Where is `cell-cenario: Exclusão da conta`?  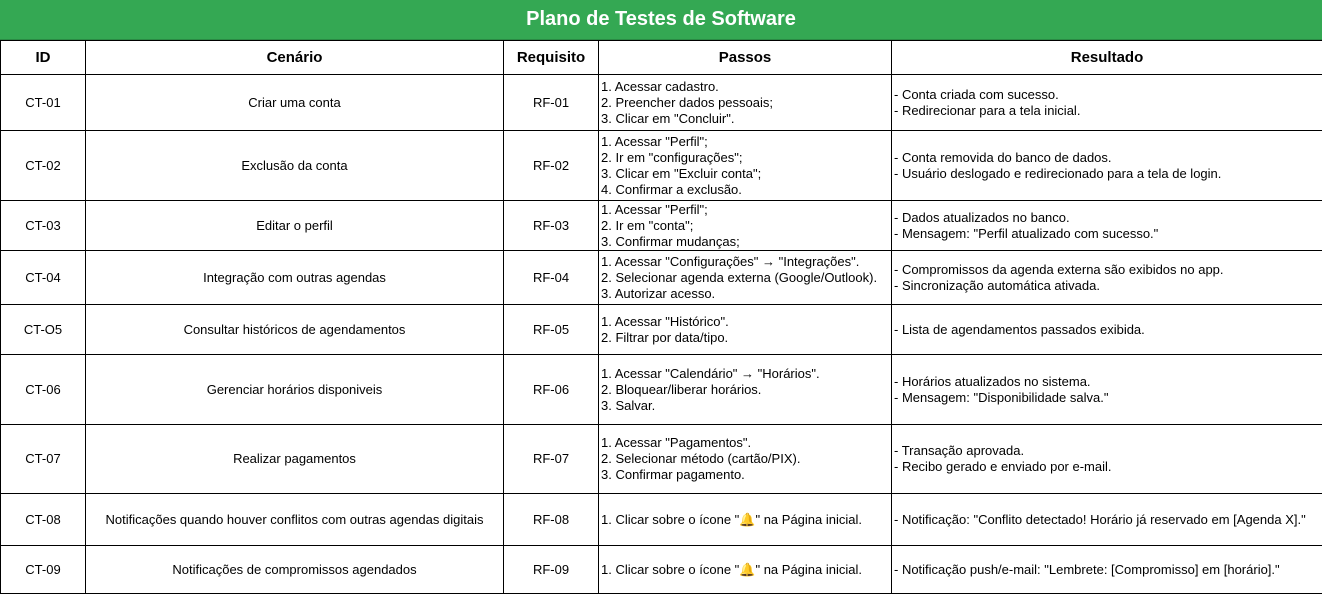 cell-cenario: Exclusão da conta is located at coordinates (295, 166).